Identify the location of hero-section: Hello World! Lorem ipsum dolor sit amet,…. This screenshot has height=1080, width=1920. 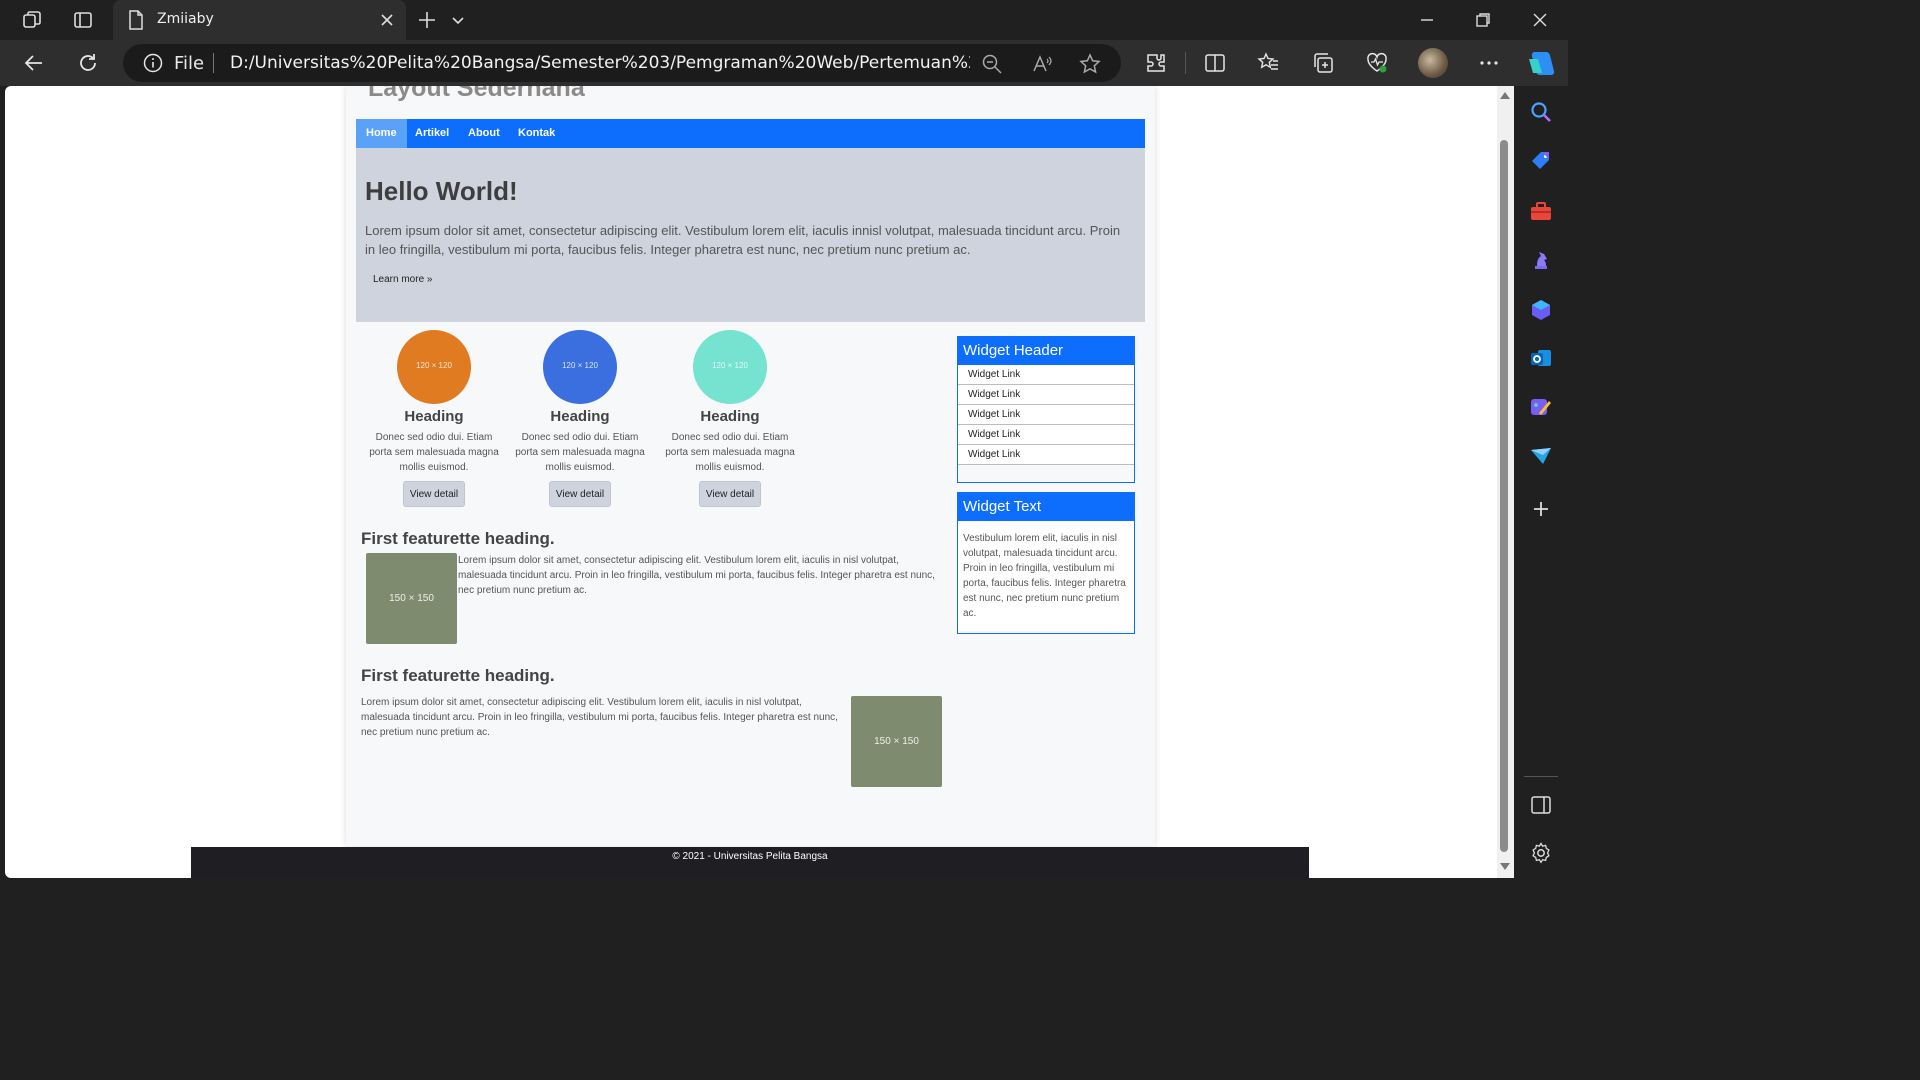
(750, 235).